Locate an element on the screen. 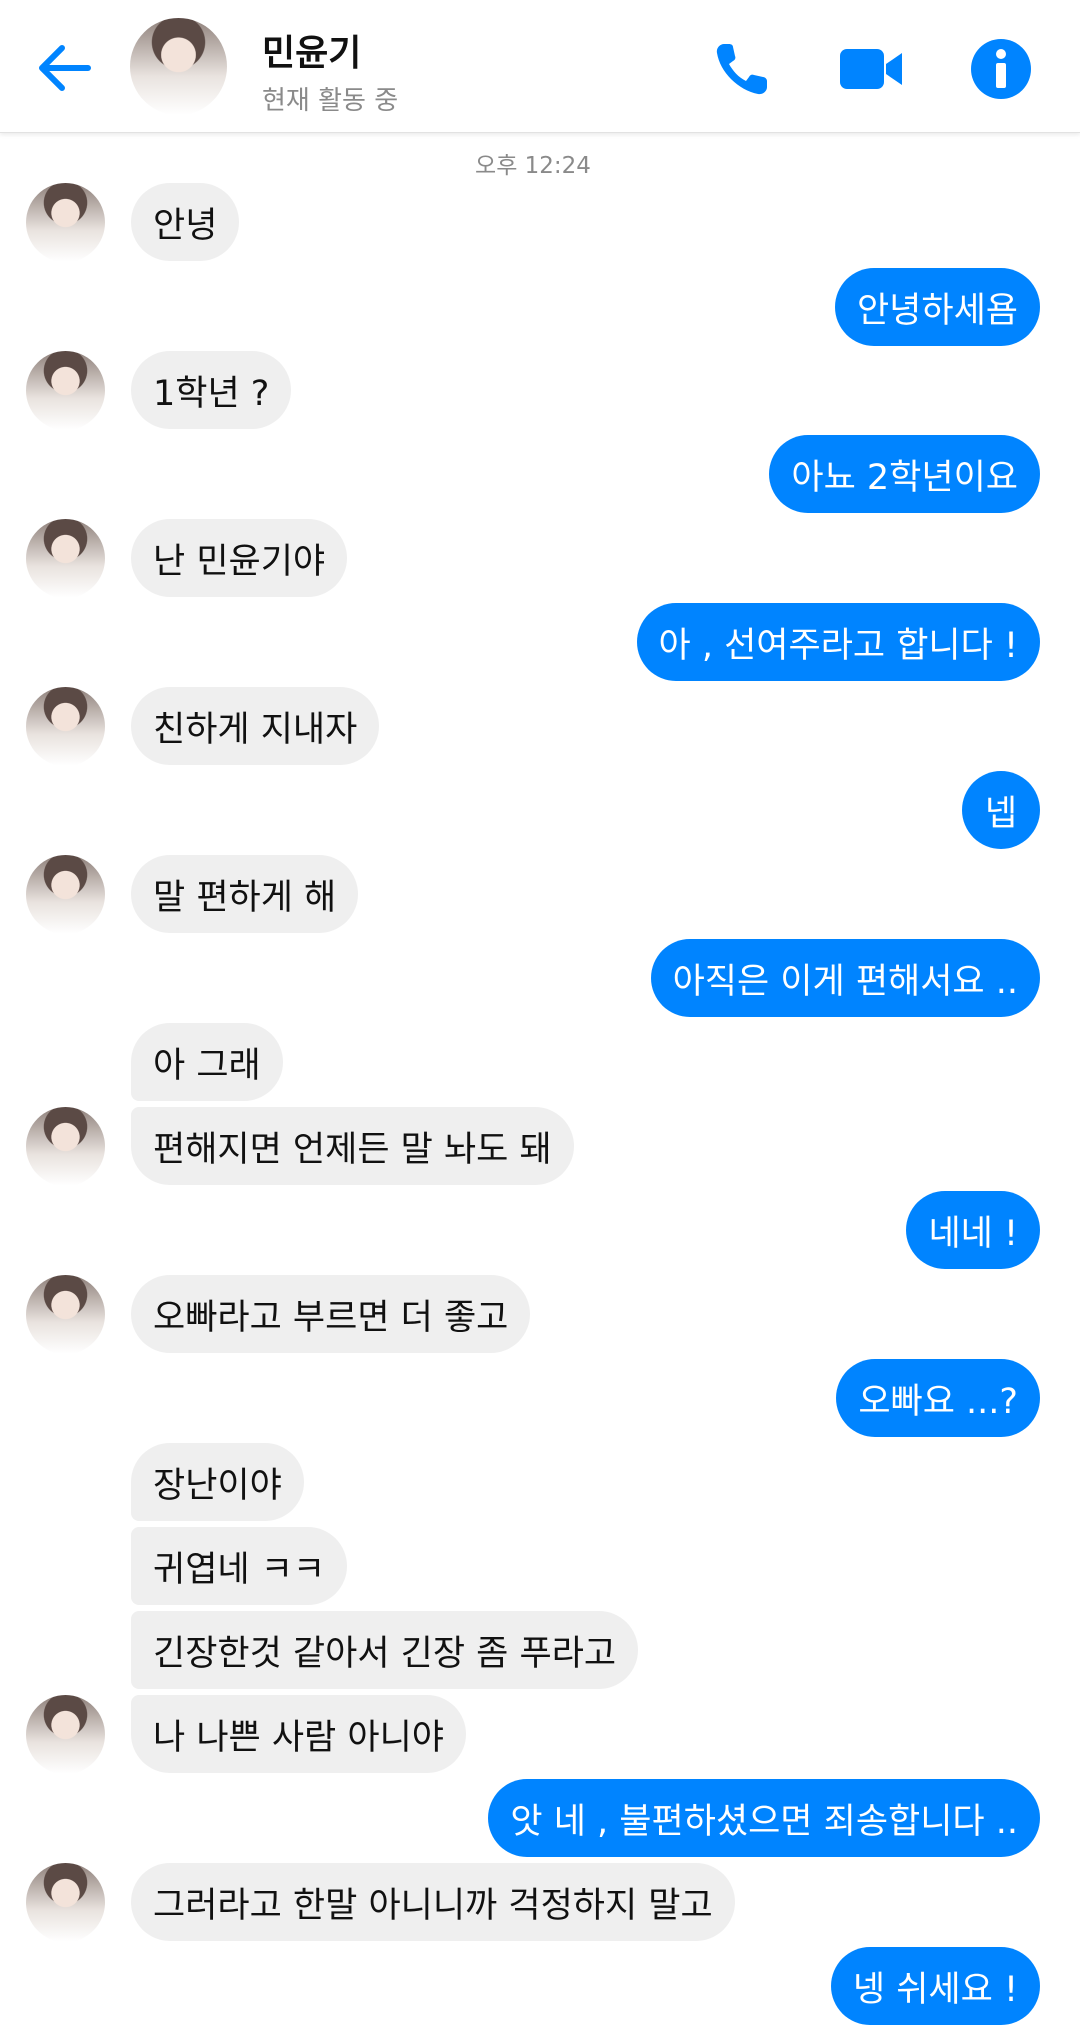 The width and height of the screenshot is (1080, 2039). received-message: 말 편하게 해 is located at coordinates (245, 894).